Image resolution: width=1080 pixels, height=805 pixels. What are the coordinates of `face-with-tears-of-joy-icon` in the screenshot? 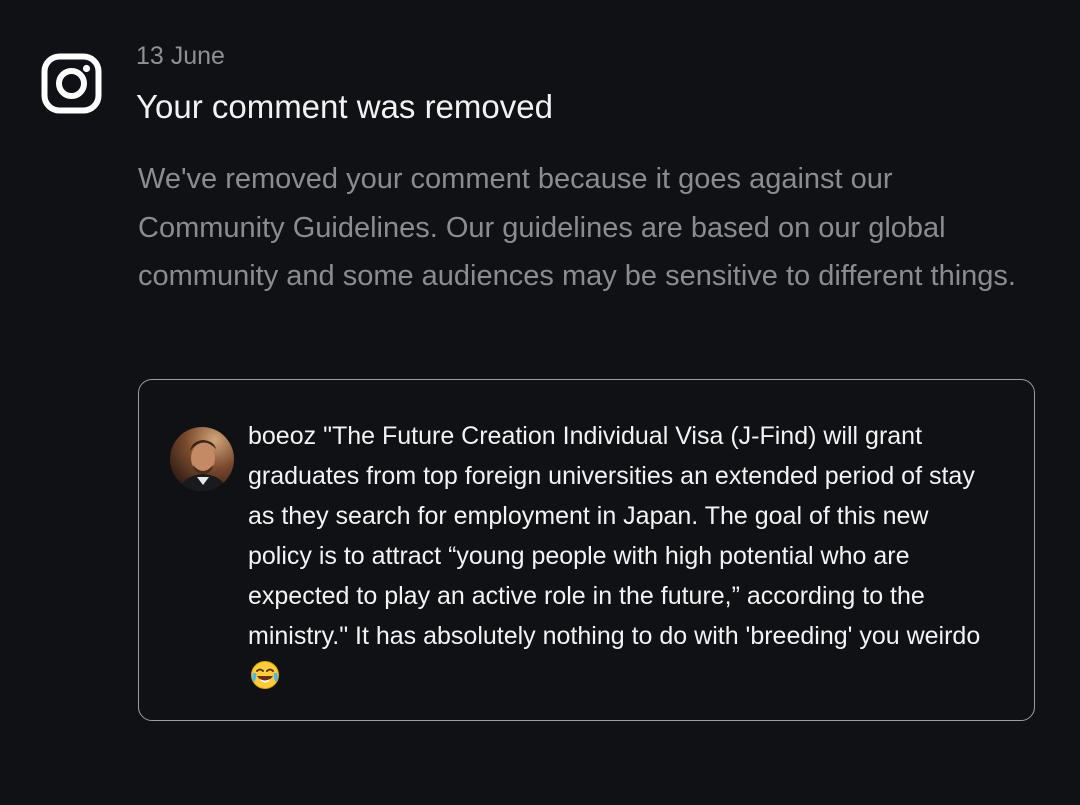 It's located at (265, 681).